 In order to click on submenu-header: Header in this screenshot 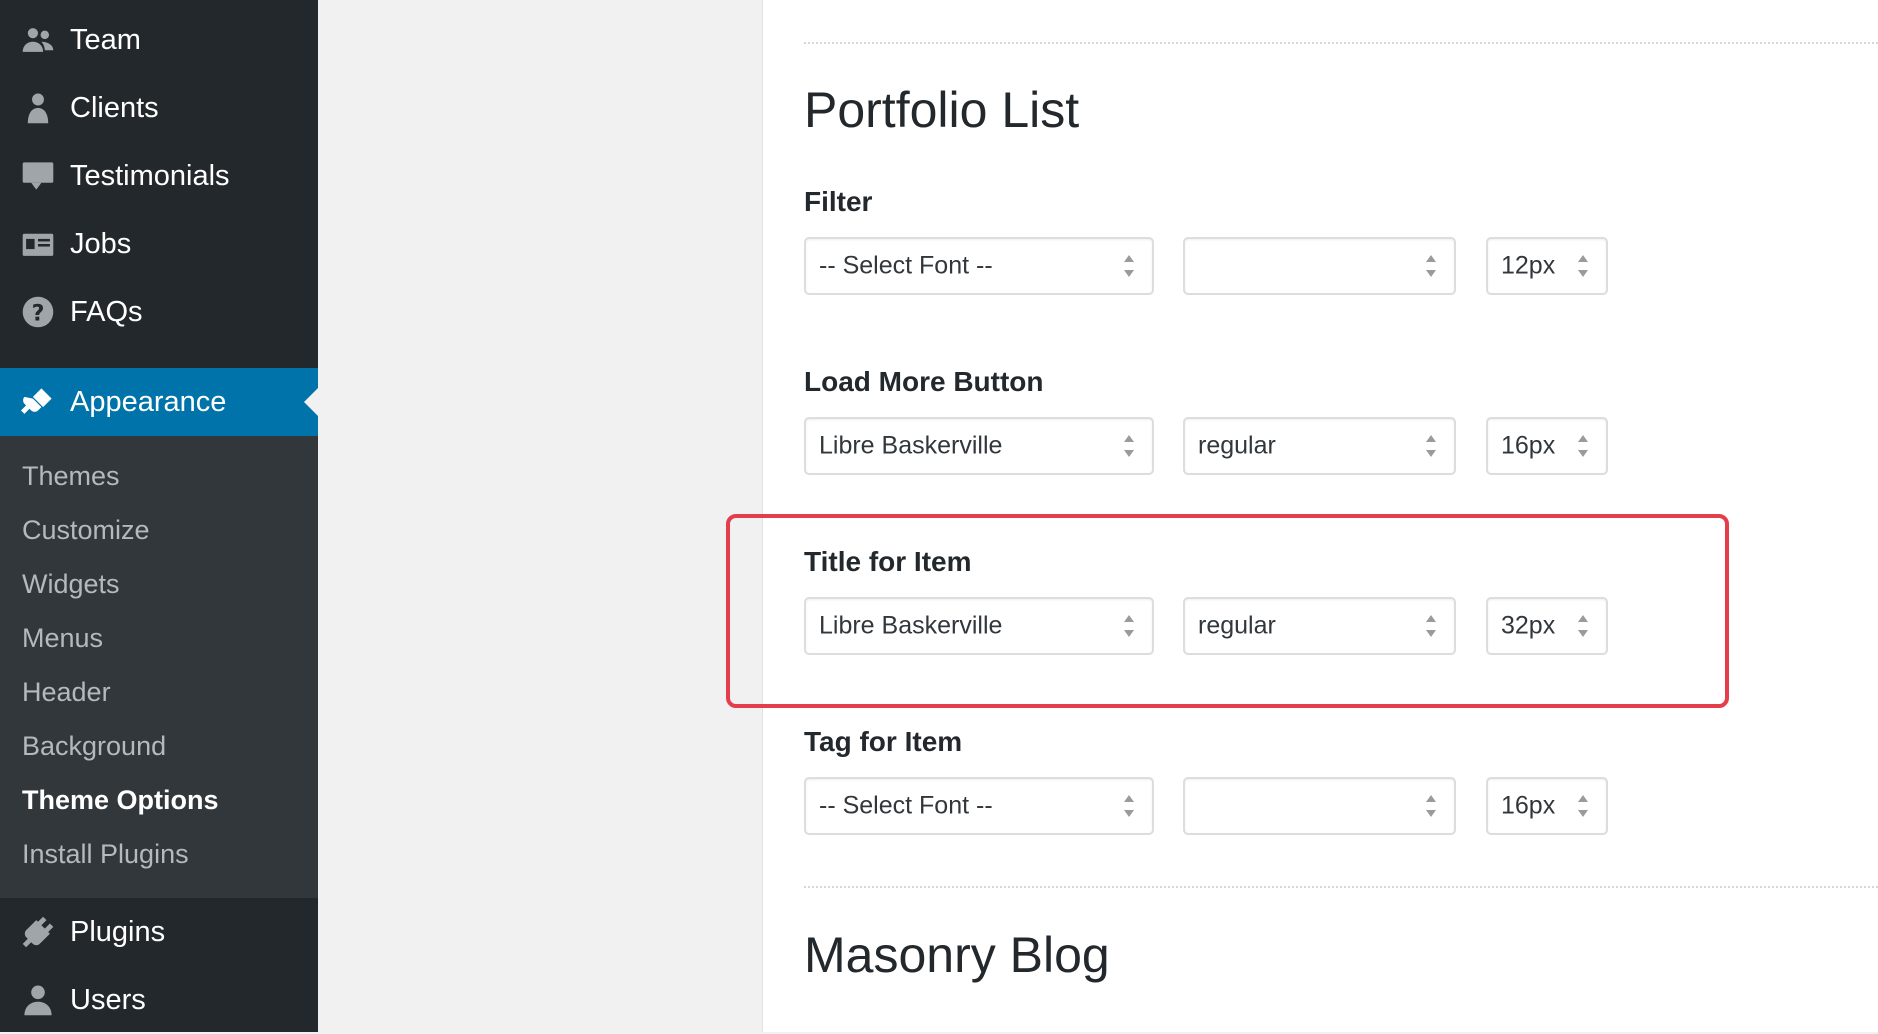, I will do `click(66, 692)`.